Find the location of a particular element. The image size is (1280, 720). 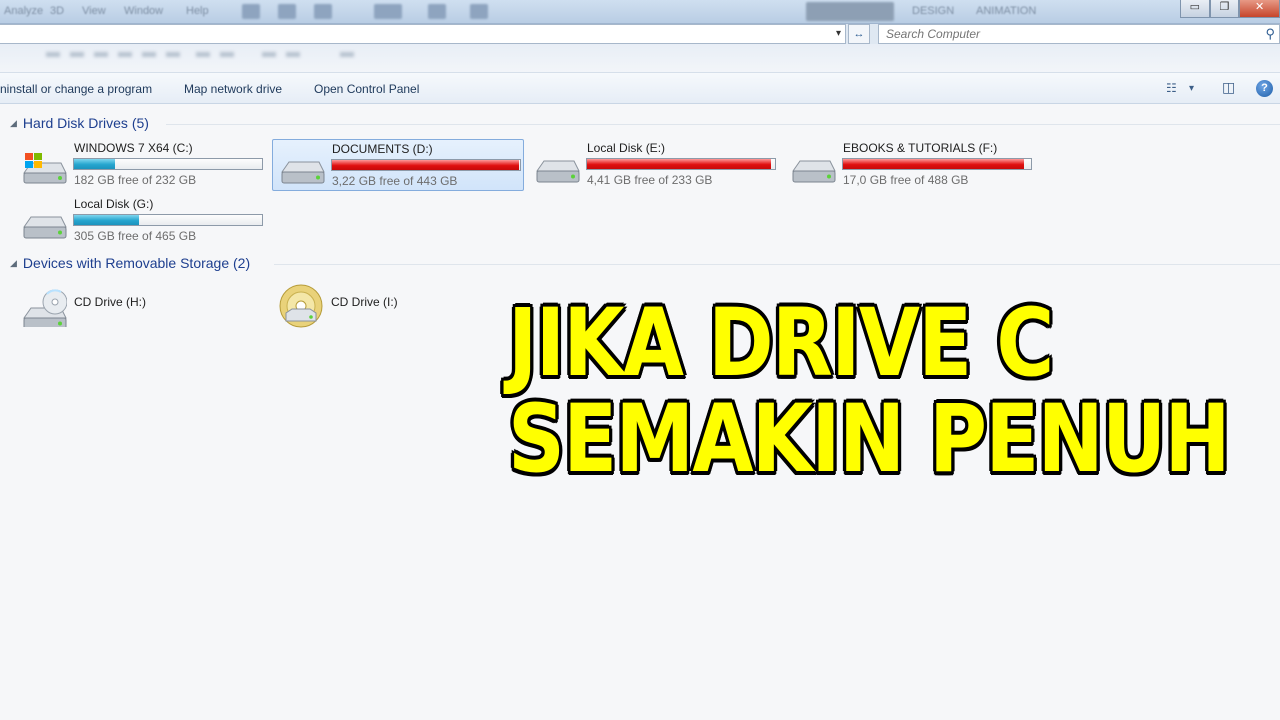

restore-button: ❐ is located at coordinates (1224, 9).